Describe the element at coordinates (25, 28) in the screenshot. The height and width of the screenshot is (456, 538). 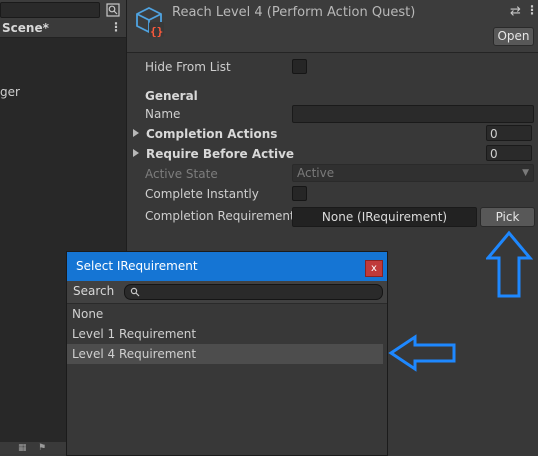
I see `scene-label: Scene*` at that location.